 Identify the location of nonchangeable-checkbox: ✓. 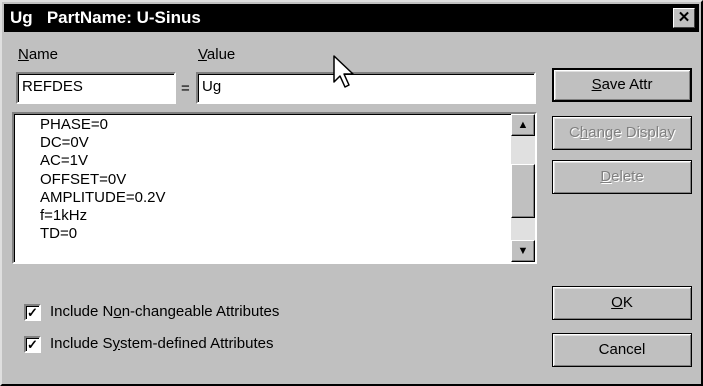
(32, 312).